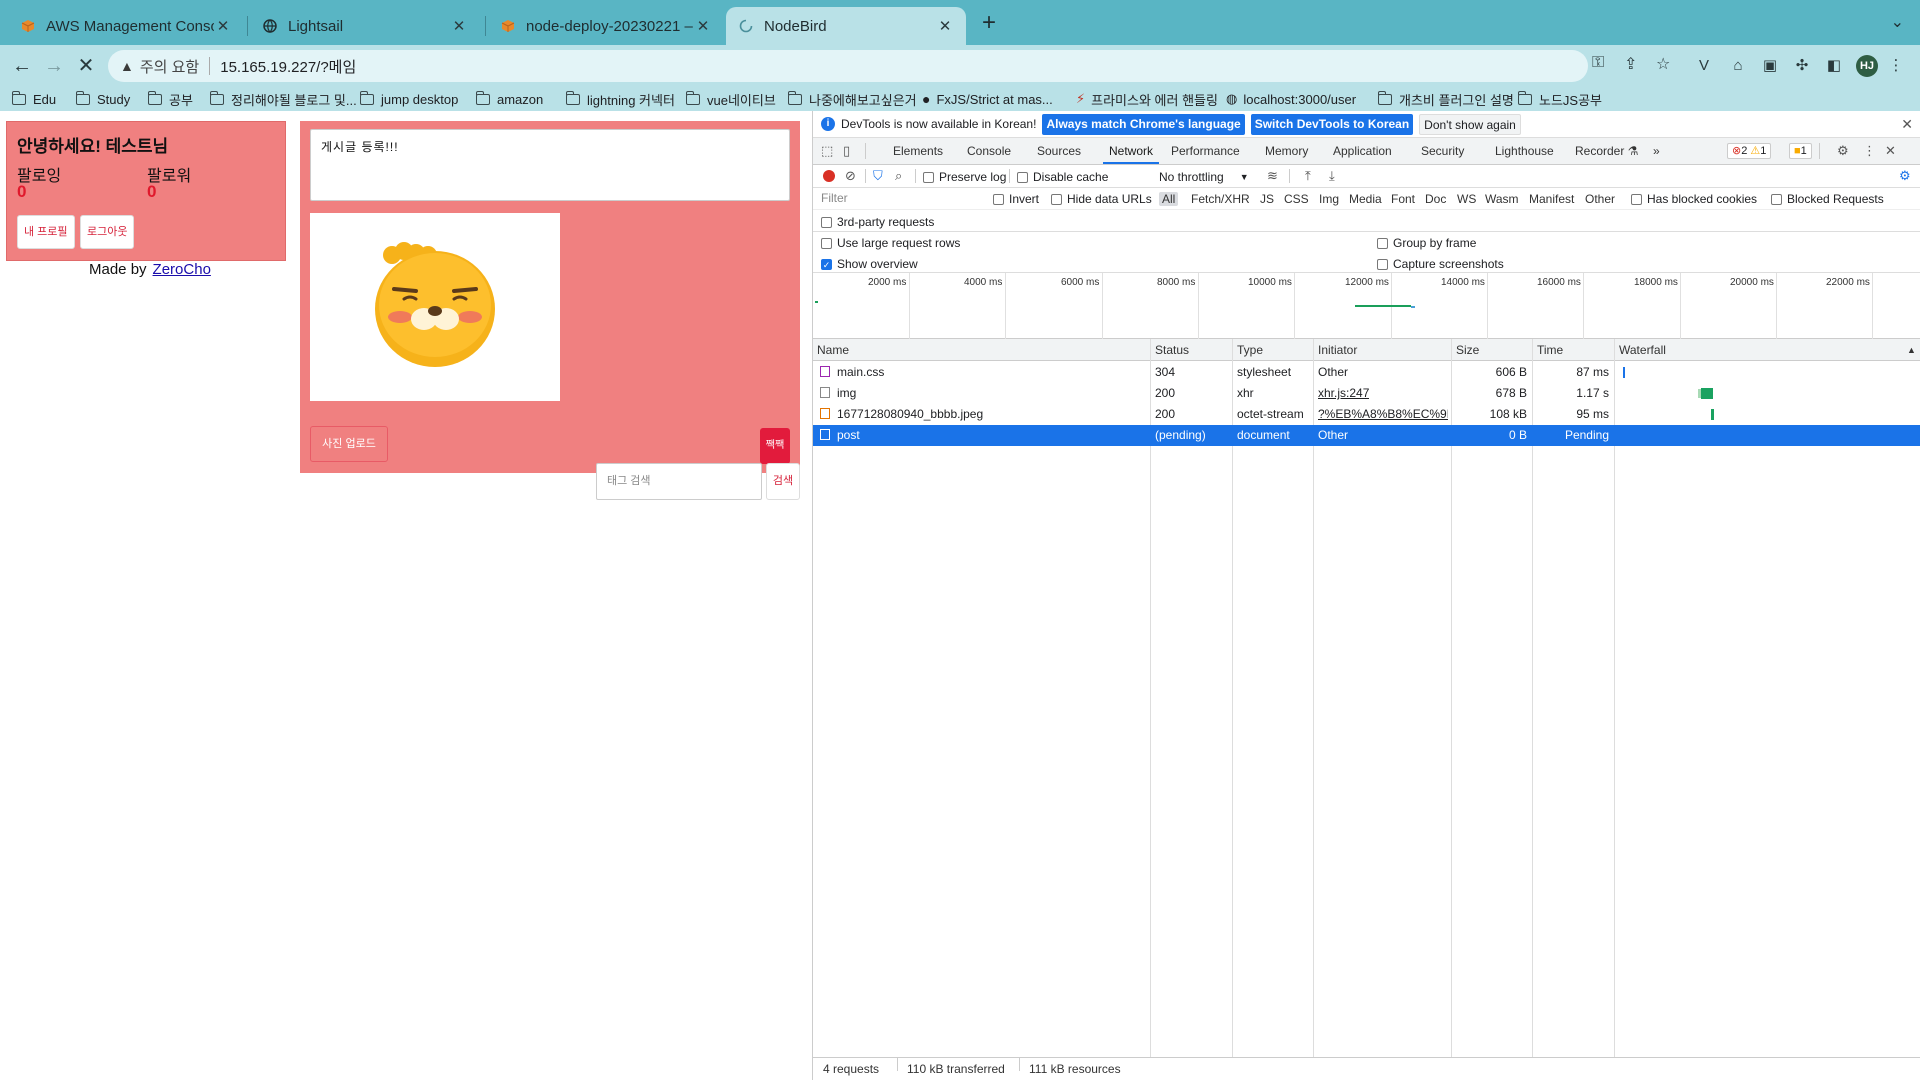 The width and height of the screenshot is (1920, 1080). I want to click on hide-data-urls-checkbox: Hide data URLs, so click(1101, 199).